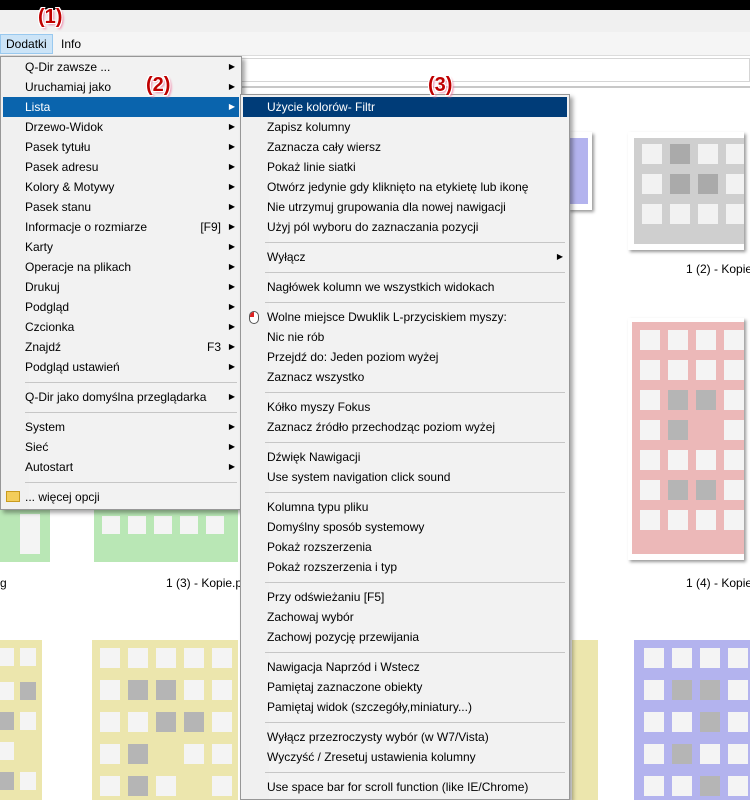 This screenshot has width=750, height=800. What do you see at coordinates (121, 127) in the screenshot?
I see `menu-item-drzewo-widok: Drzewo-Widok ▶` at bounding box center [121, 127].